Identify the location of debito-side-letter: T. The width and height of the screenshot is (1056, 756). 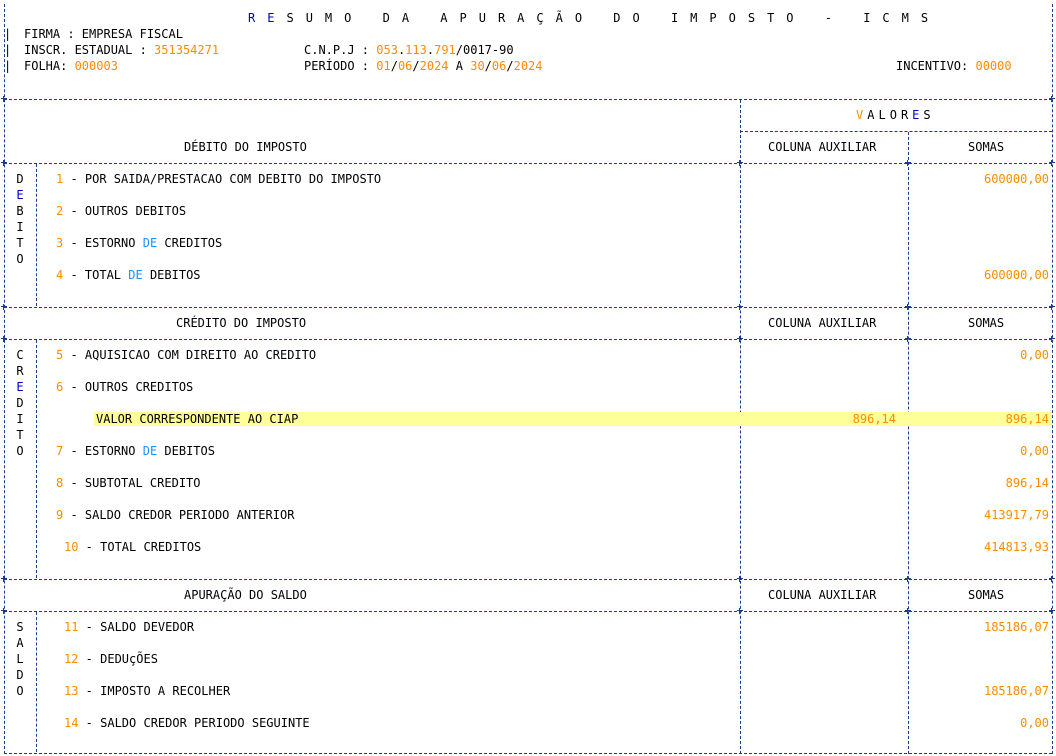
(20, 243).